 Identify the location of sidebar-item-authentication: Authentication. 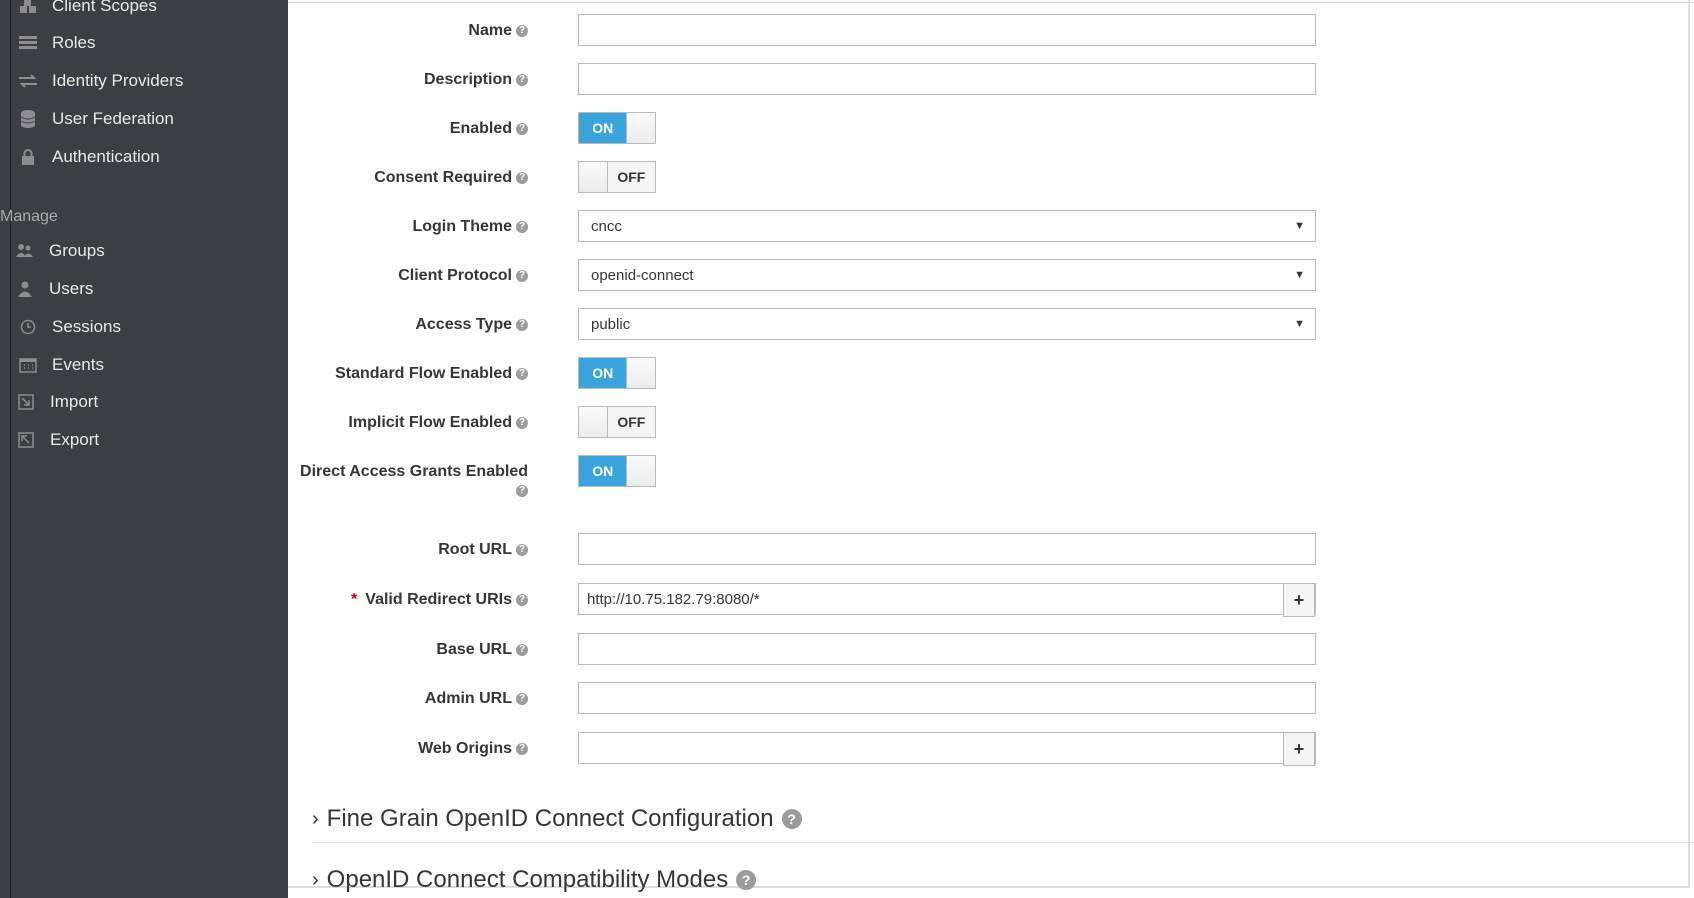
(89, 157).